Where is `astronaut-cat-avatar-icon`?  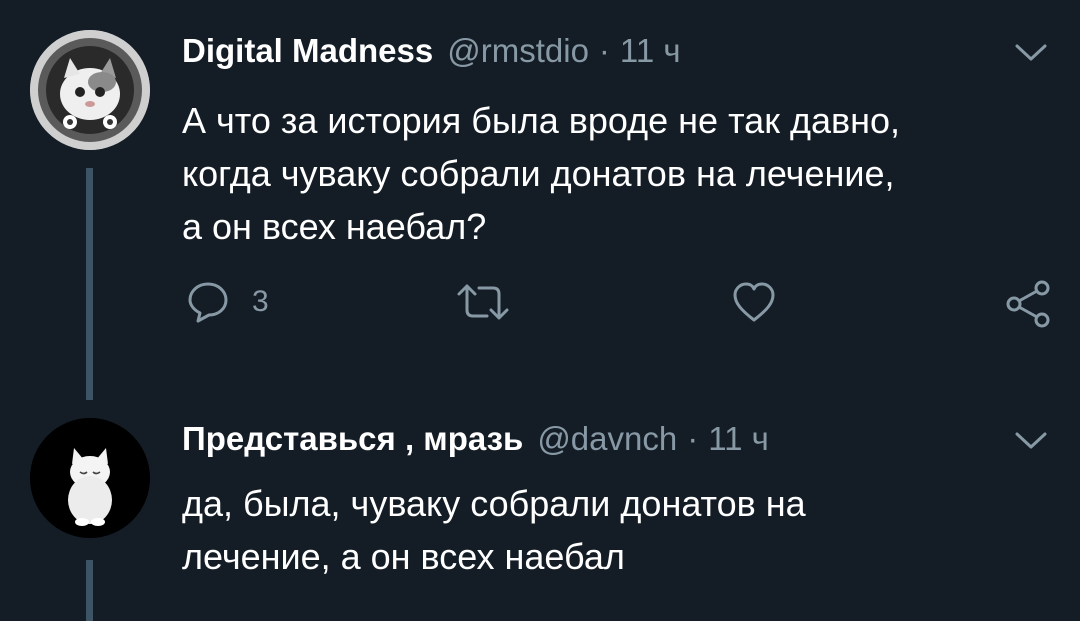 astronaut-cat-avatar-icon is located at coordinates (90, 90).